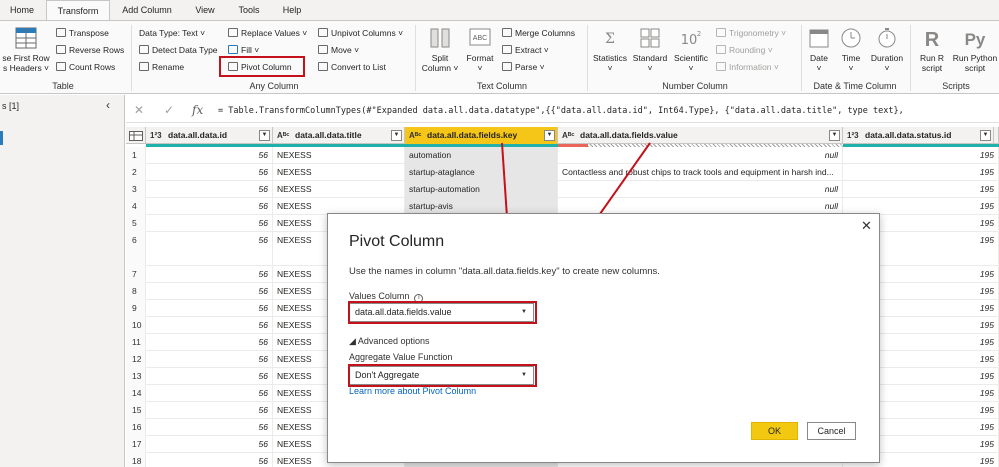 This screenshot has height=467, width=999. I want to click on move-button: Move ˅, so click(338, 50).